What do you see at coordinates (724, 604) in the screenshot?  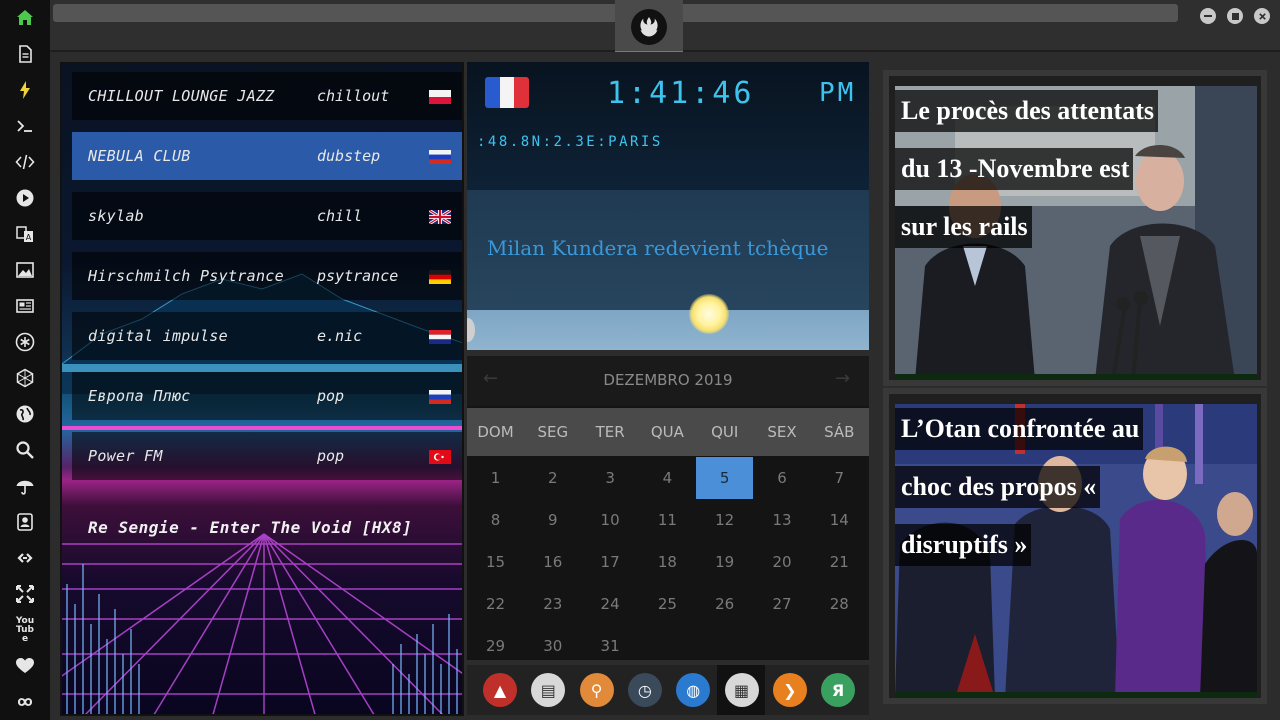 I see `calendar-day: 26` at bounding box center [724, 604].